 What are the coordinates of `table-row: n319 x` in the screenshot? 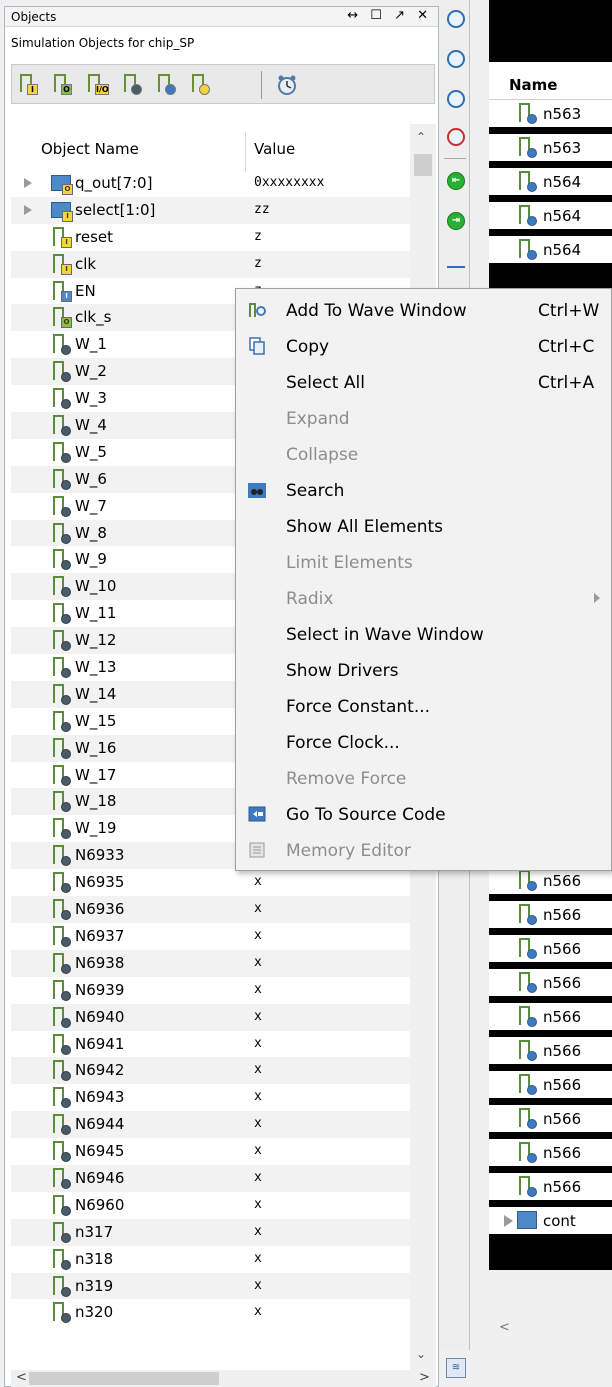 It's located at (210, 1286).